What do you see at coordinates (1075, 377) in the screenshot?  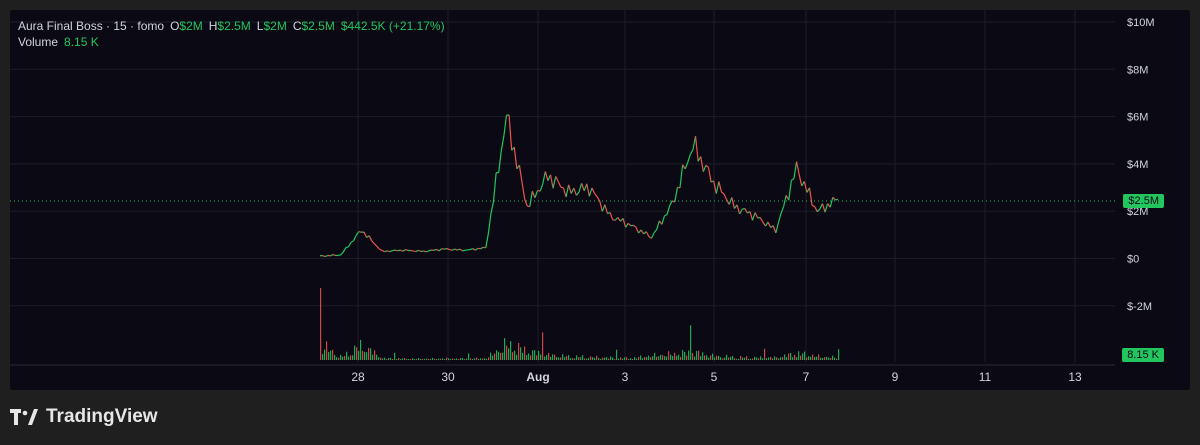 I see `time-tick: 13` at bounding box center [1075, 377].